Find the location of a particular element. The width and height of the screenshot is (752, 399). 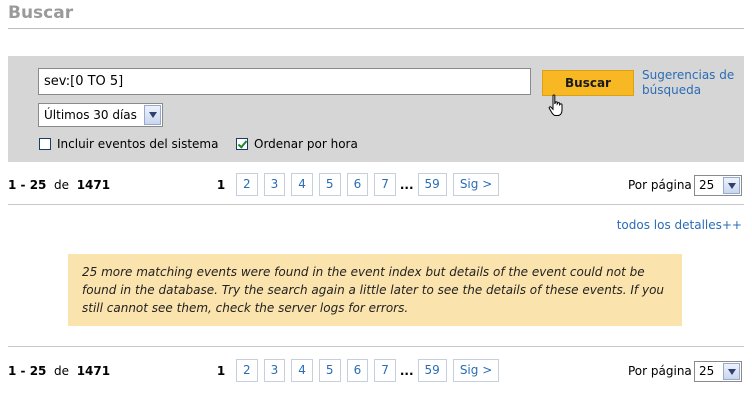

search-suggestions-link: Sugerencias de búsqueda is located at coordinates (692, 83).